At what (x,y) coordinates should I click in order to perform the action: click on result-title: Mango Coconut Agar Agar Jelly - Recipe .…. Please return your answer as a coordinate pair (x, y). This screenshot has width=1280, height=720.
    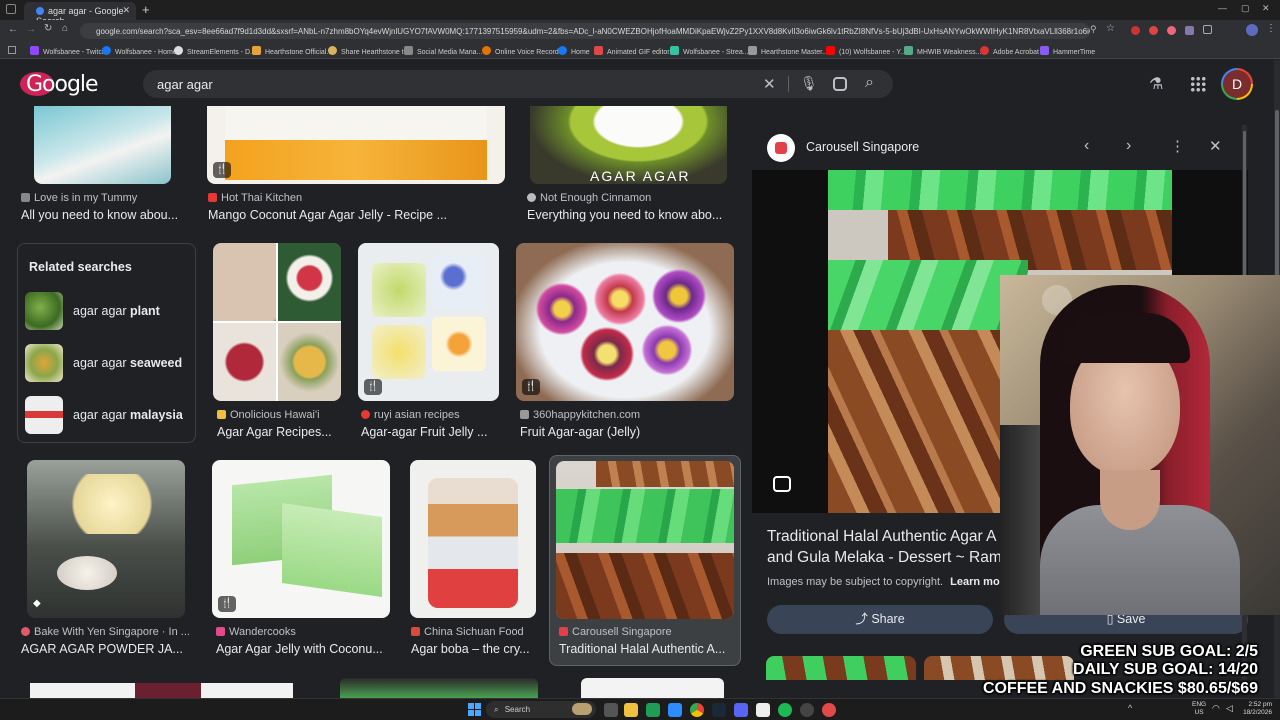
    Looking at the image, I should click on (353, 215).